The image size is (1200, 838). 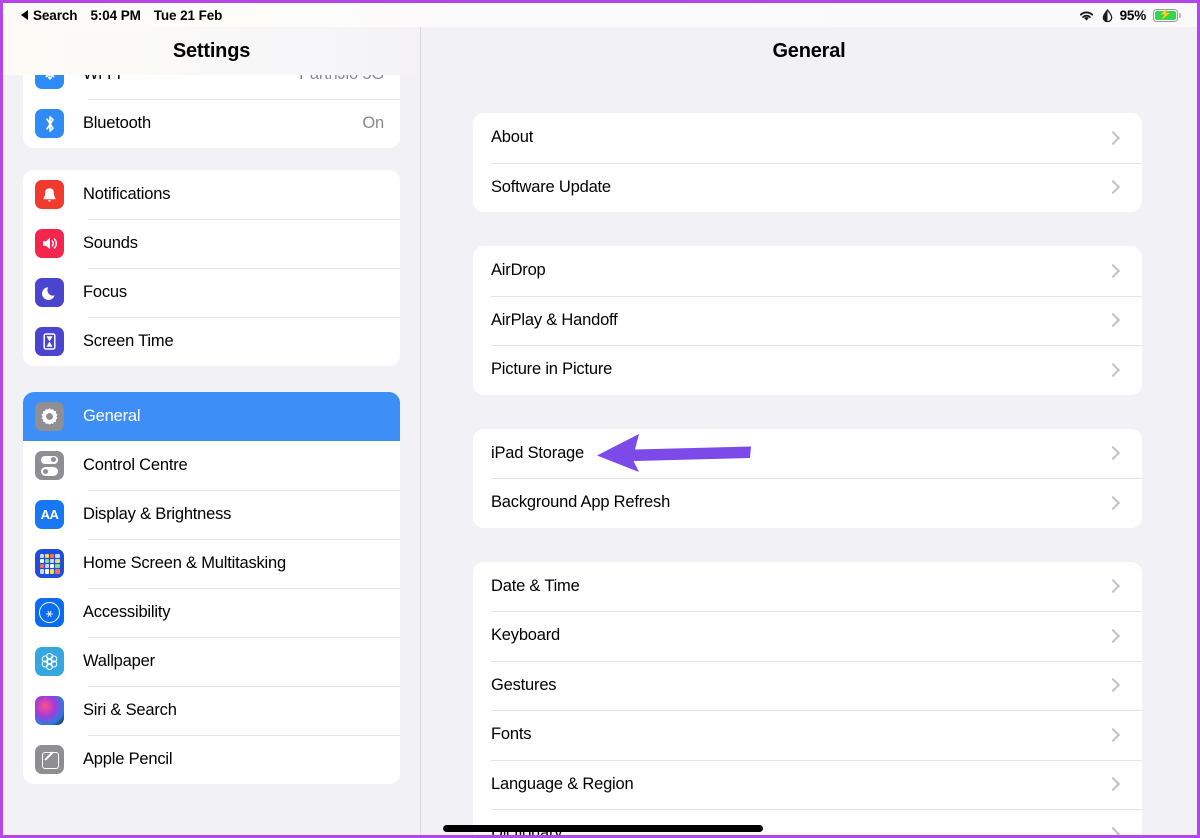 What do you see at coordinates (128, 341) in the screenshot?
I see `sidebar-item-label: Screen Time` at bounding box center [128, 341].